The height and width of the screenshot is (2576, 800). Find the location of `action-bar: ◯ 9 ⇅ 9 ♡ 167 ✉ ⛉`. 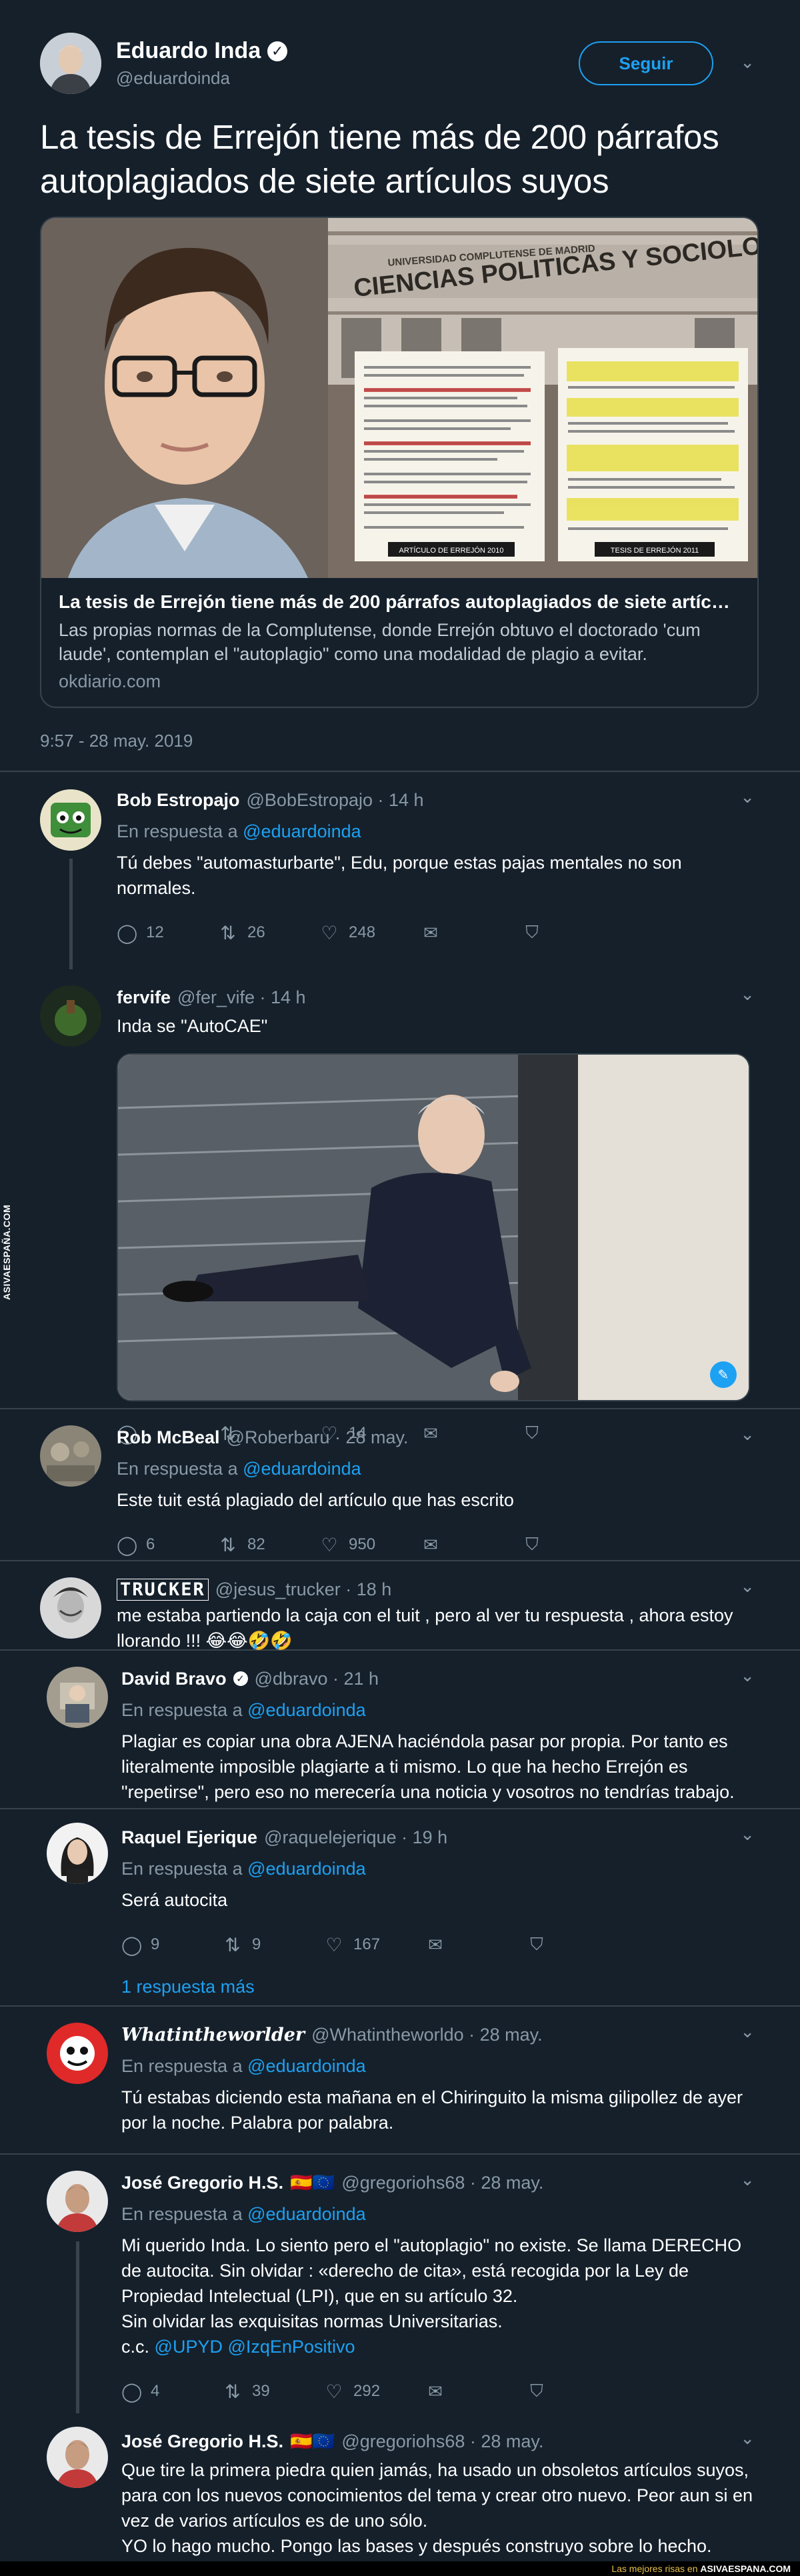

action-bar: ◯ 9 ⇅ 9 ♡ 167 ✉ ⛉ is located at coordinates (440, 1944).